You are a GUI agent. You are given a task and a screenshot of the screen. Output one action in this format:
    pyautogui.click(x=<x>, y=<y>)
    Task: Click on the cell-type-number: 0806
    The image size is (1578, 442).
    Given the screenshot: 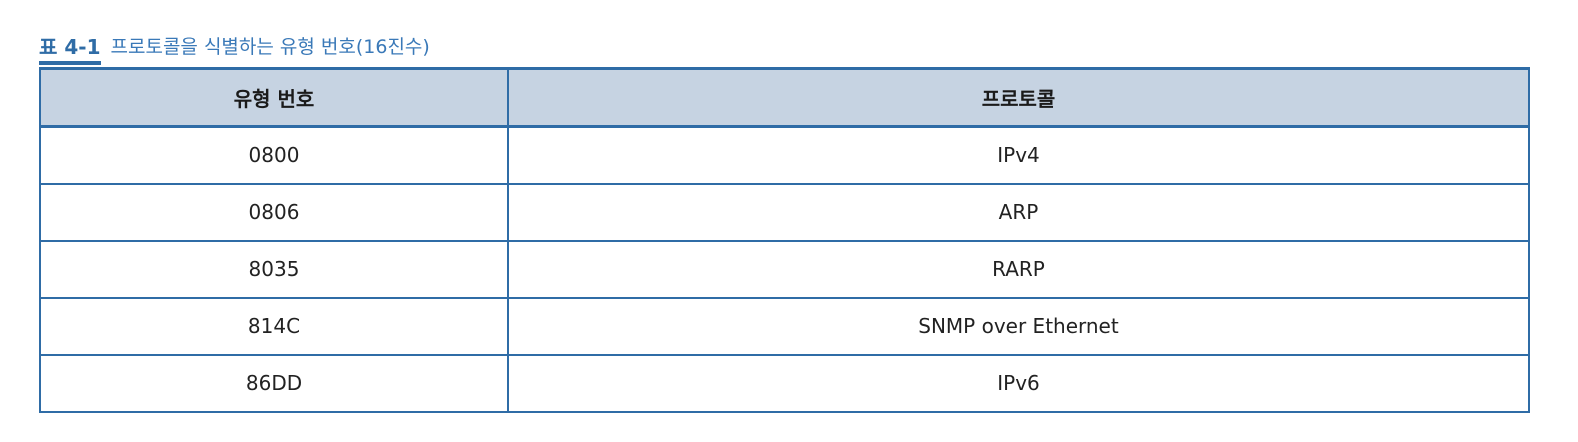 What is the action you would take?
    pyautogui.click(x=274, y=212)
    